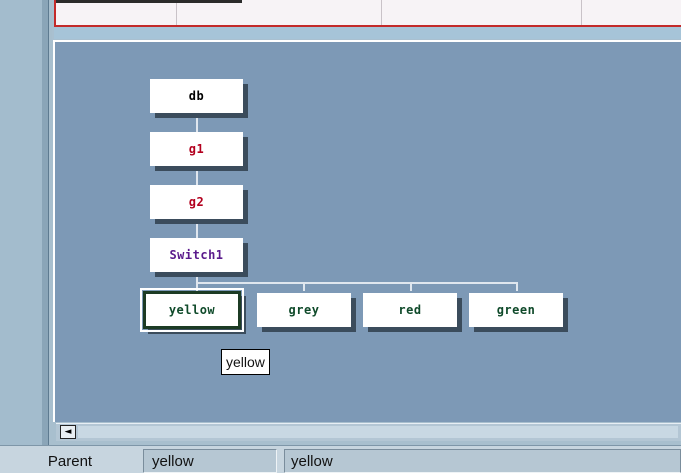  I want to click on node-label: grey, so click(304, 310).